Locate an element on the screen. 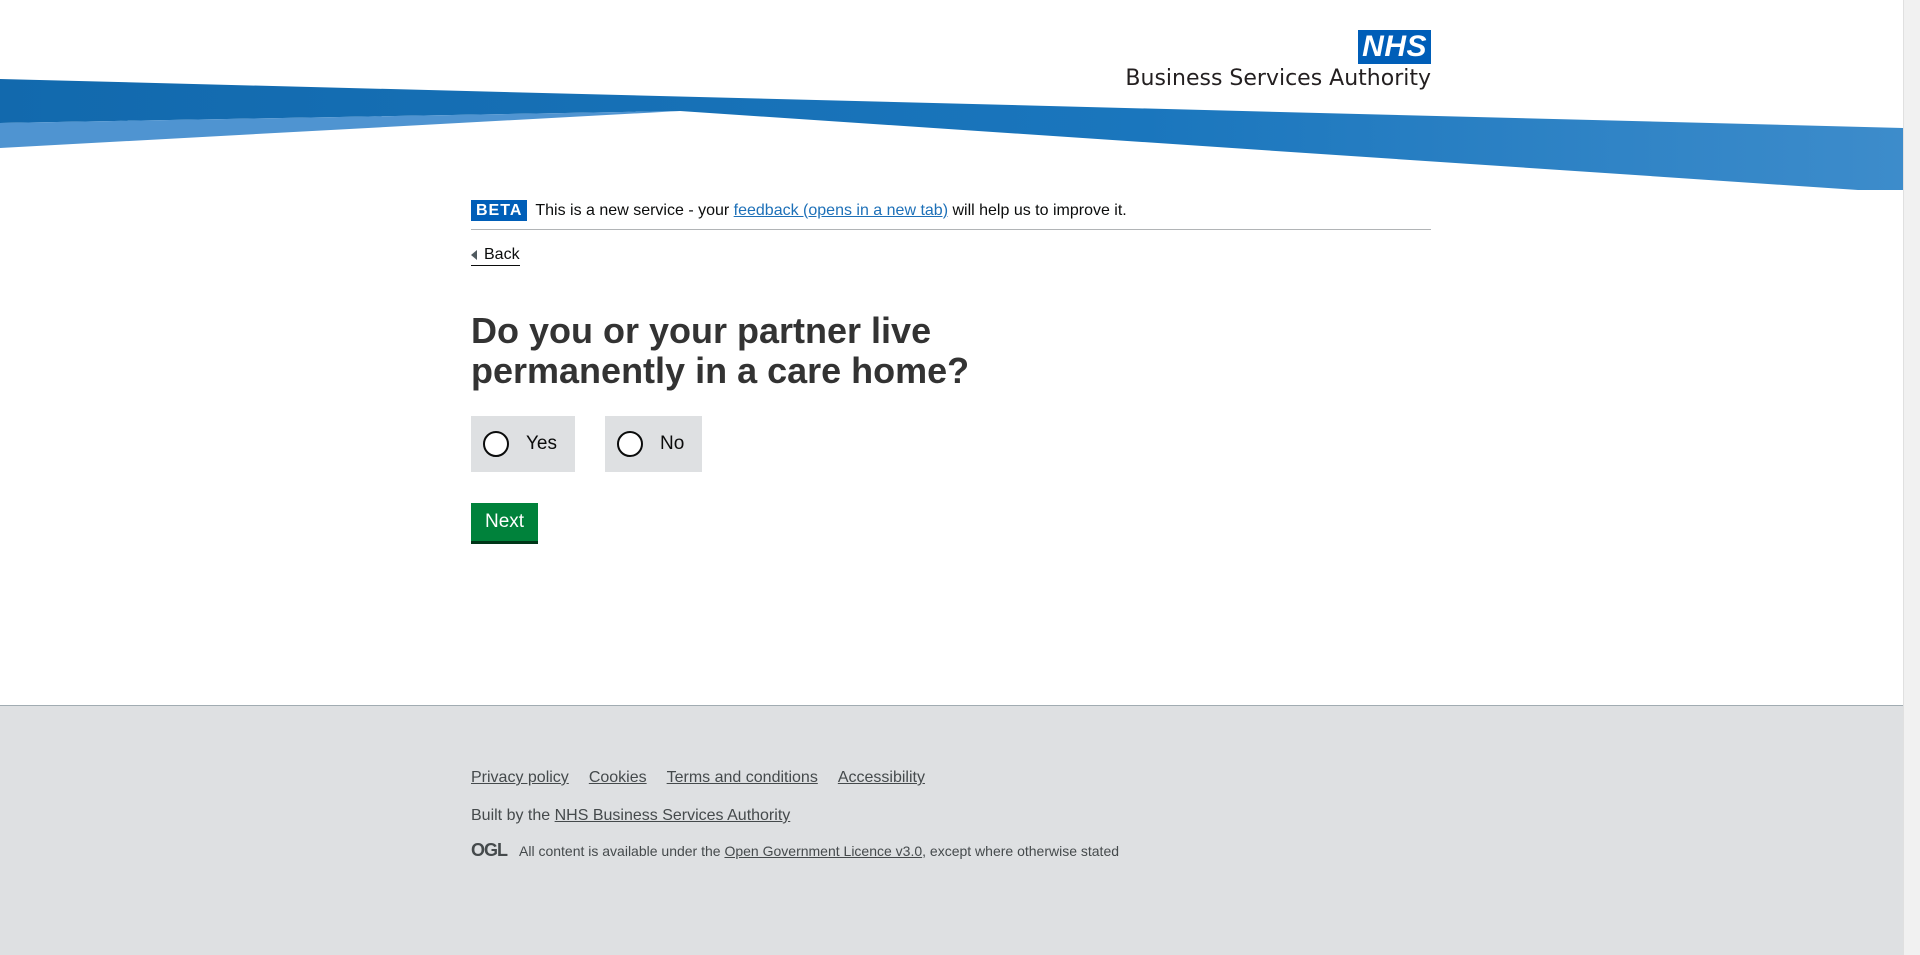  radio-button-yes is located at coordinates (496, 444).